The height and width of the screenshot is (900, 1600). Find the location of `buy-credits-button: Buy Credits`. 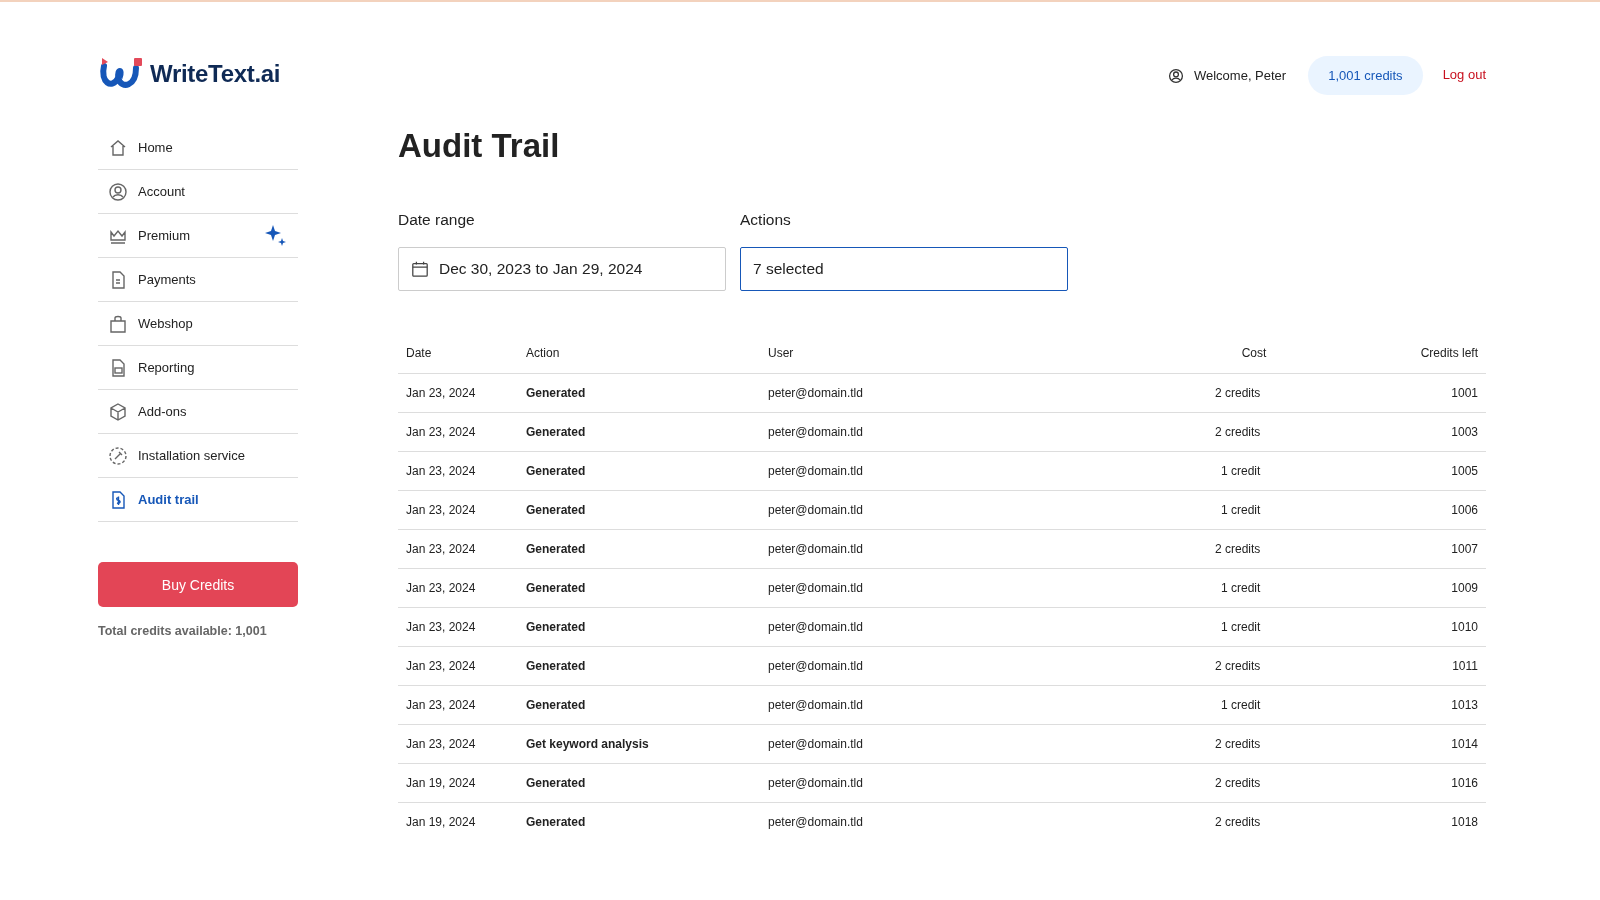

buy-credits-button: Buy Credits is located at coordinates (198, 584).